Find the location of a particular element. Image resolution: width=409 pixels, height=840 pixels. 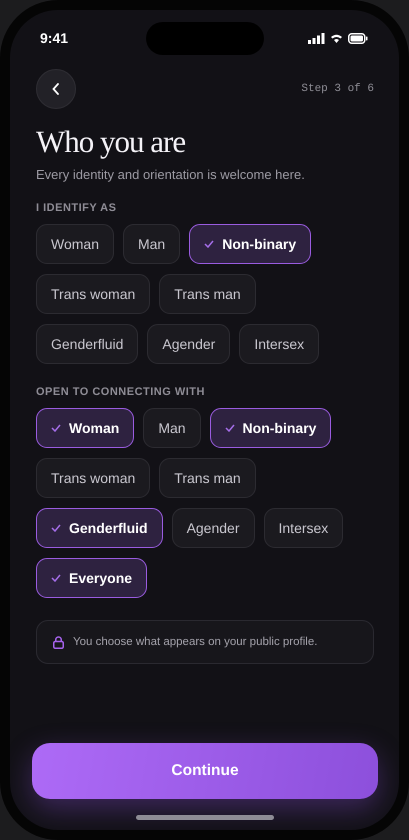

lock-icon is located at coordinates (58, 642).